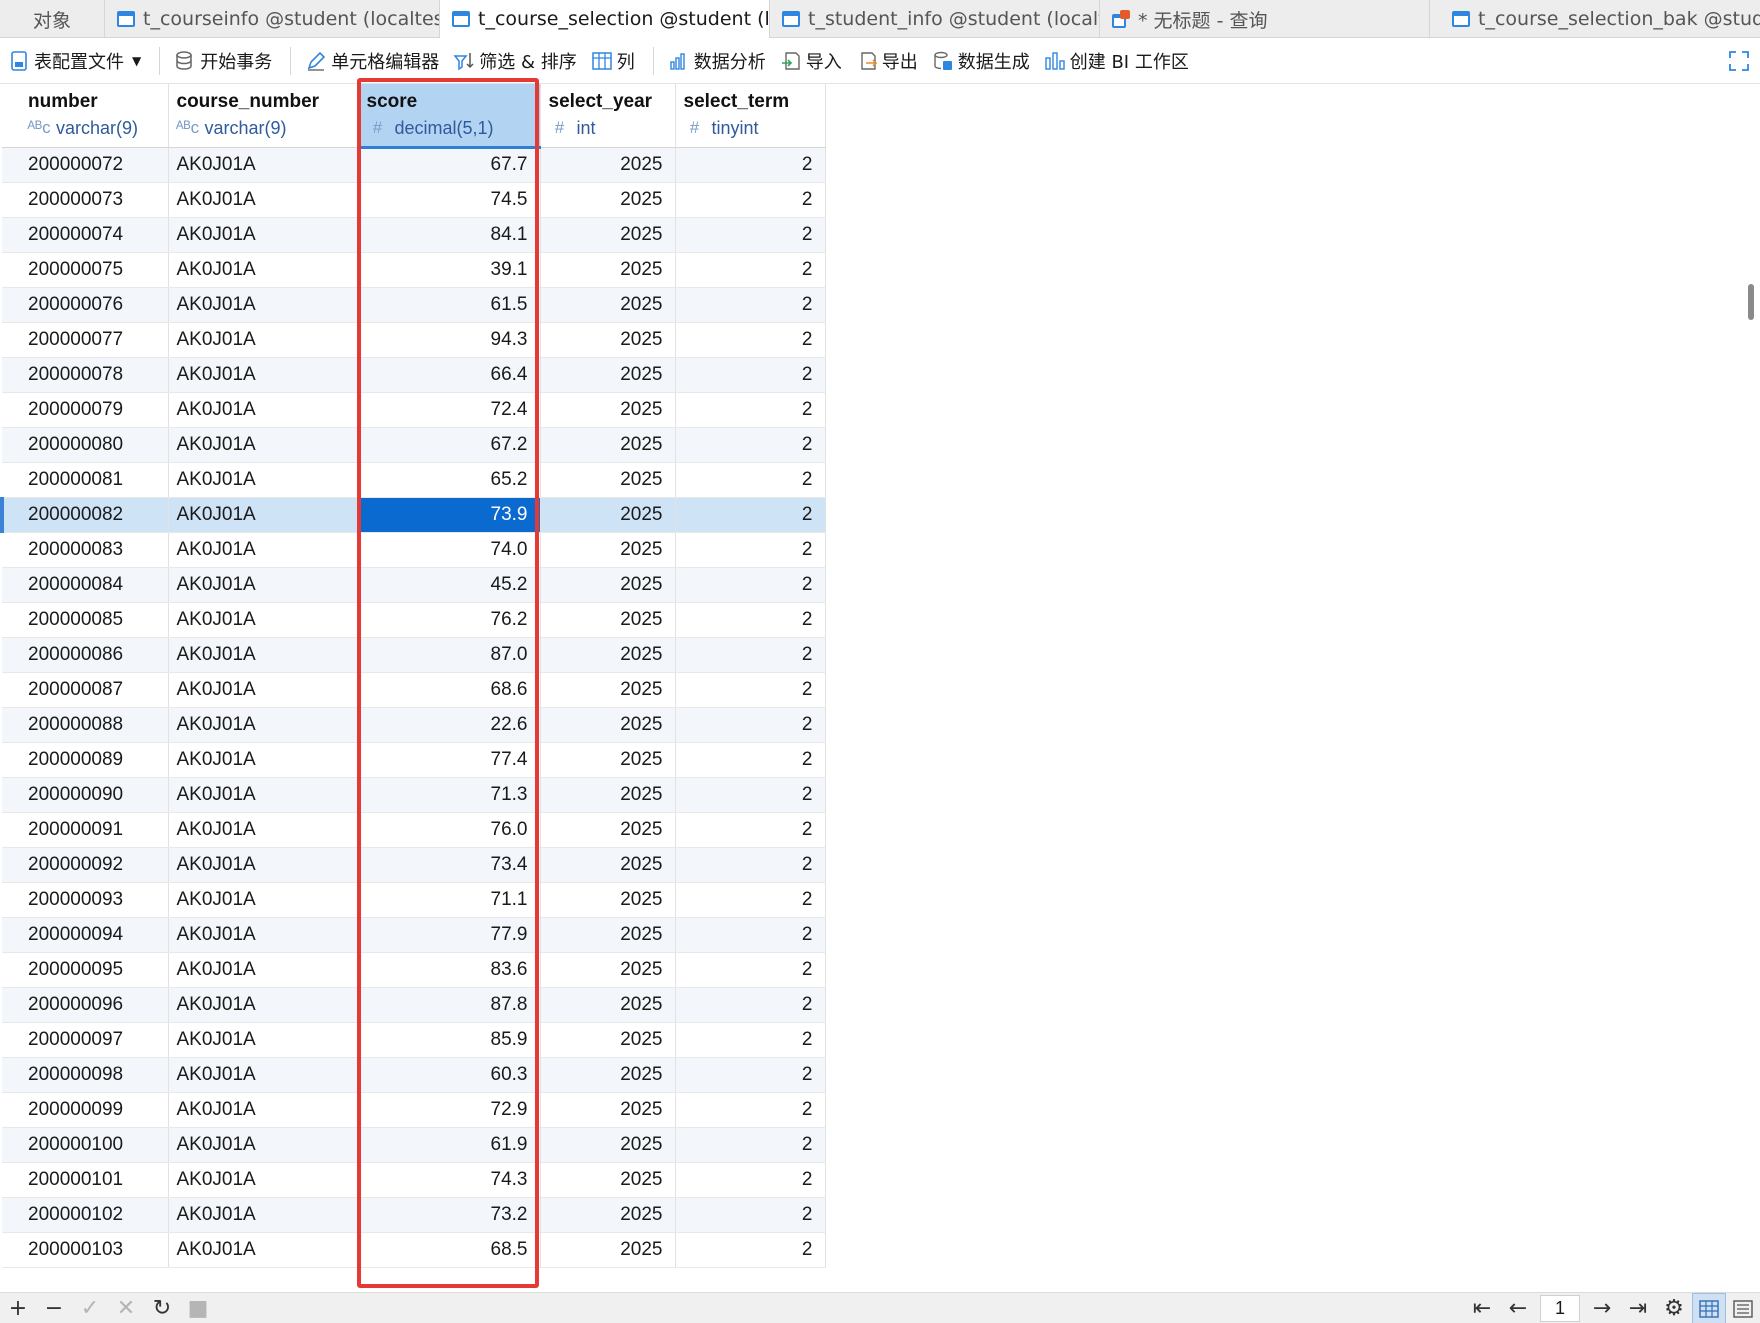 The image size is (1760, 1323). What do you see at coordinates (449, 340) in the screenshot?
I see `cell-score: 94.3` at bounding box center [449, 340].